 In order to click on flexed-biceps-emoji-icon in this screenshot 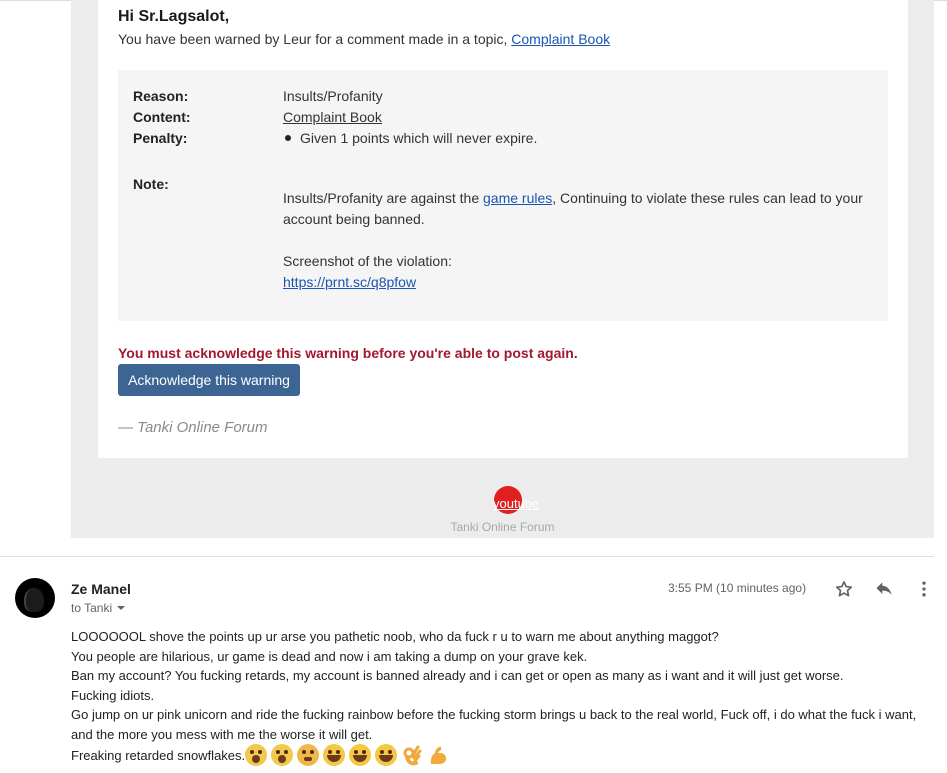, I will do `click(438, 755)`.